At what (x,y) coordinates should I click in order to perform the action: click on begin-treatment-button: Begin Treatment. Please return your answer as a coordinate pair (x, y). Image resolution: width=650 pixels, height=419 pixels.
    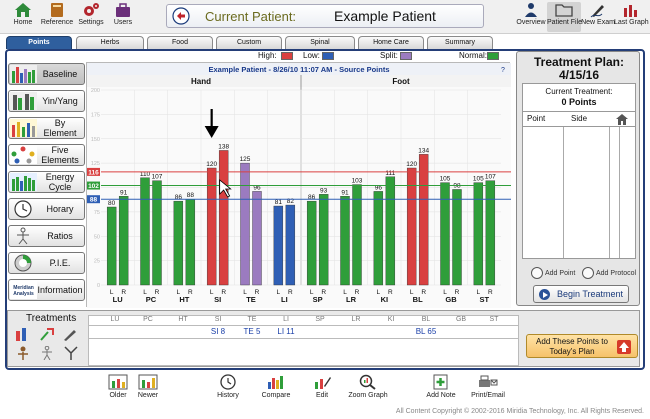
    Looking at the image, I should click on (581, 294).